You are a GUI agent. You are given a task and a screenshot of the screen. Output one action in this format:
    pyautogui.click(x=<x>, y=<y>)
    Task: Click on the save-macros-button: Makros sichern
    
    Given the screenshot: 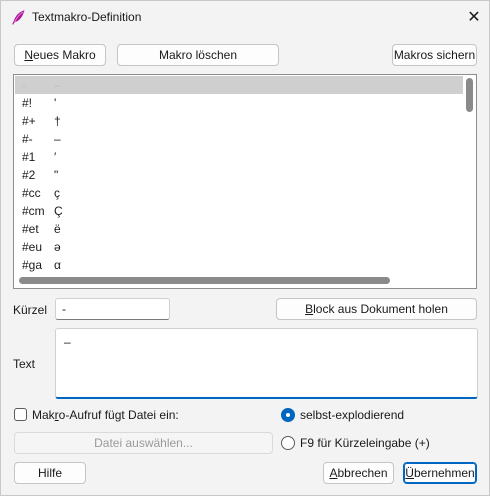 What is the action you would take?
    pyautogui.click(x=434, y=55)
    